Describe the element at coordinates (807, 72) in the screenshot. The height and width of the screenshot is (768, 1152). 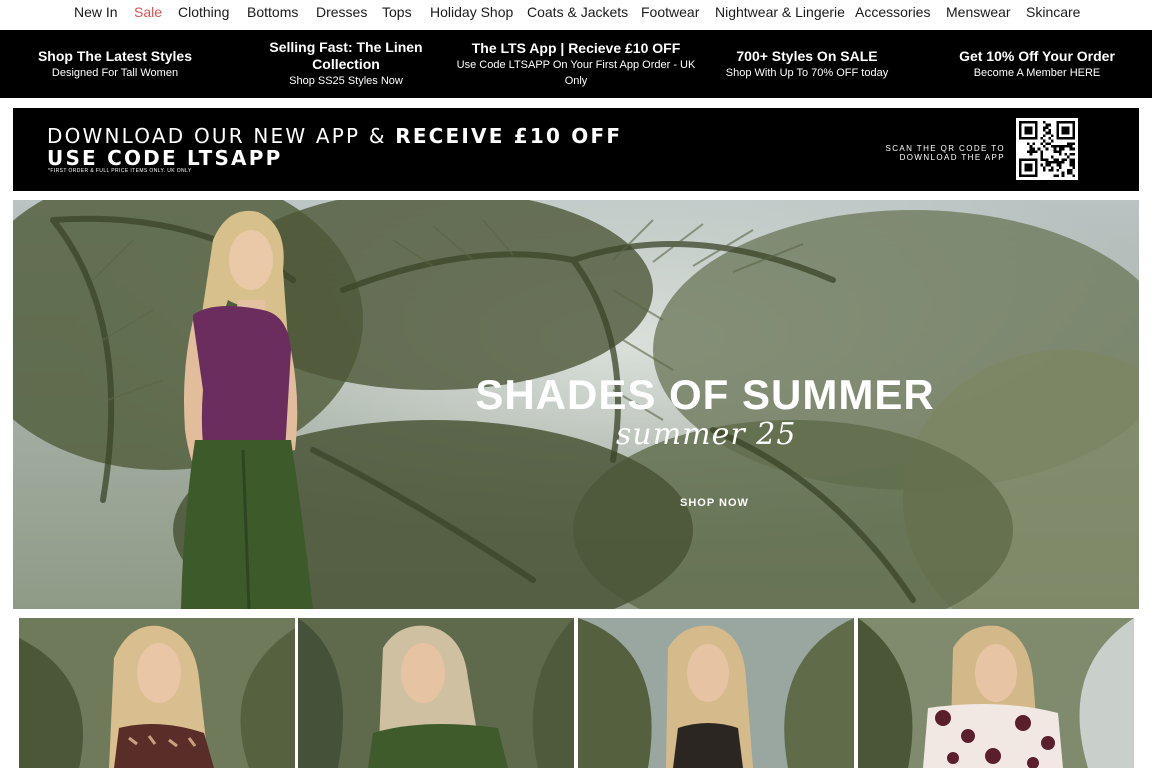
I see `promo-subtitle: Shop With Up To 70% OFF today` at that location.